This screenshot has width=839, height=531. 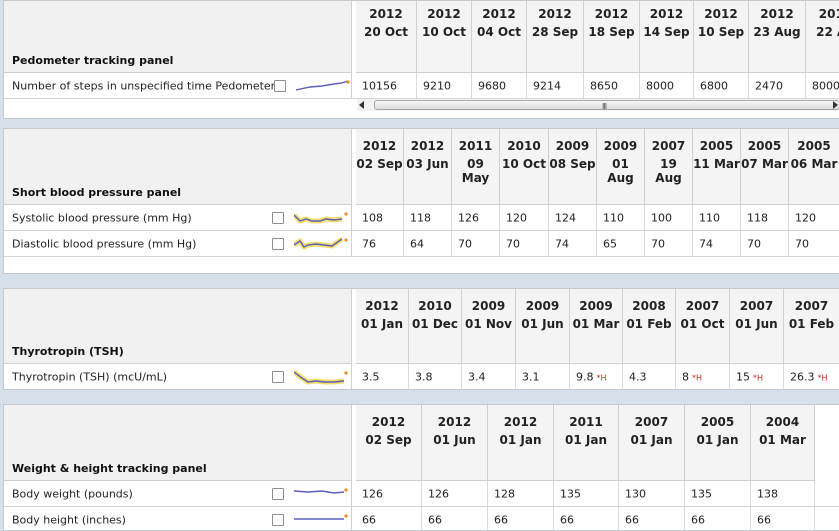 I want to click on value-cell: 15 *H, so click(x=757, y=376).